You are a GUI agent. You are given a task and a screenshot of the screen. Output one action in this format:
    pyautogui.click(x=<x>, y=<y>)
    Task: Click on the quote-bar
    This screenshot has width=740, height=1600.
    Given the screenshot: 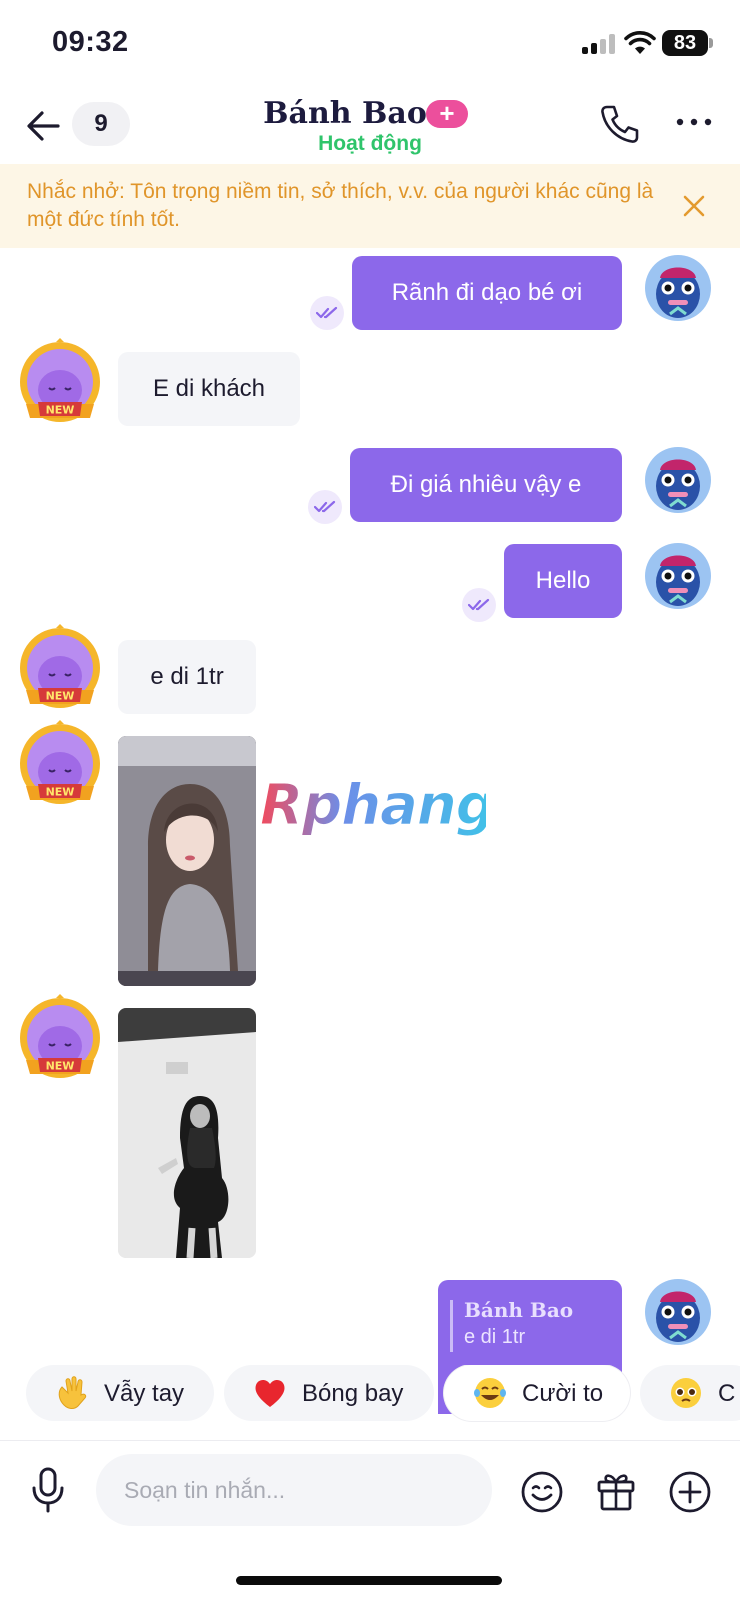 What is the action you would take?
    pyautogui.click(x=451, y=1326)
    